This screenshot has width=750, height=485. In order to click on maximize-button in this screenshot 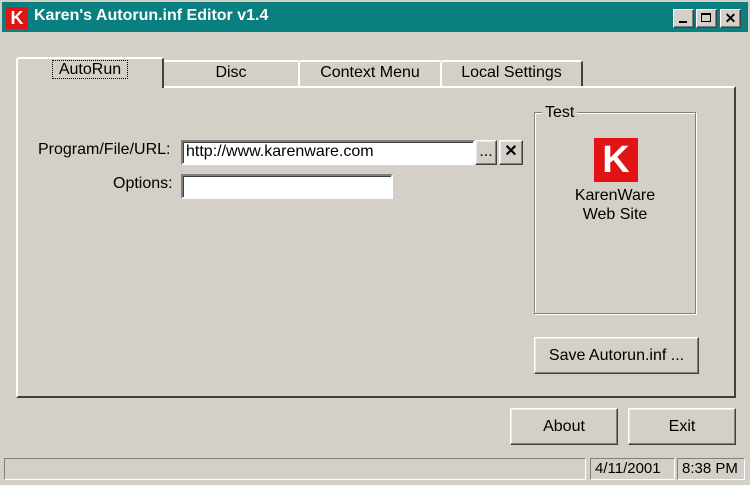, I will do `click(706, 18)`.